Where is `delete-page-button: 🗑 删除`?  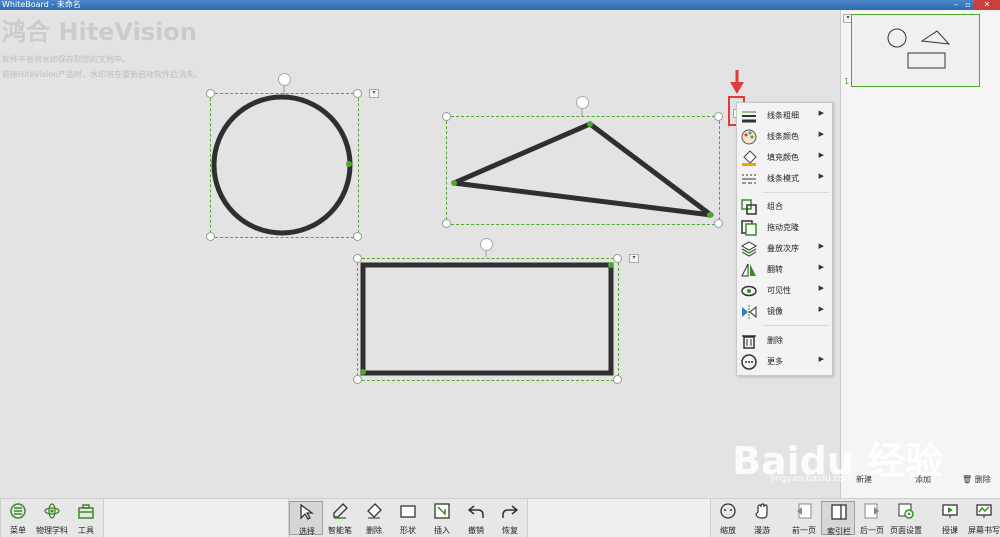 delete-page-button: 🗑 删除 is located at coordinates (976, 479).